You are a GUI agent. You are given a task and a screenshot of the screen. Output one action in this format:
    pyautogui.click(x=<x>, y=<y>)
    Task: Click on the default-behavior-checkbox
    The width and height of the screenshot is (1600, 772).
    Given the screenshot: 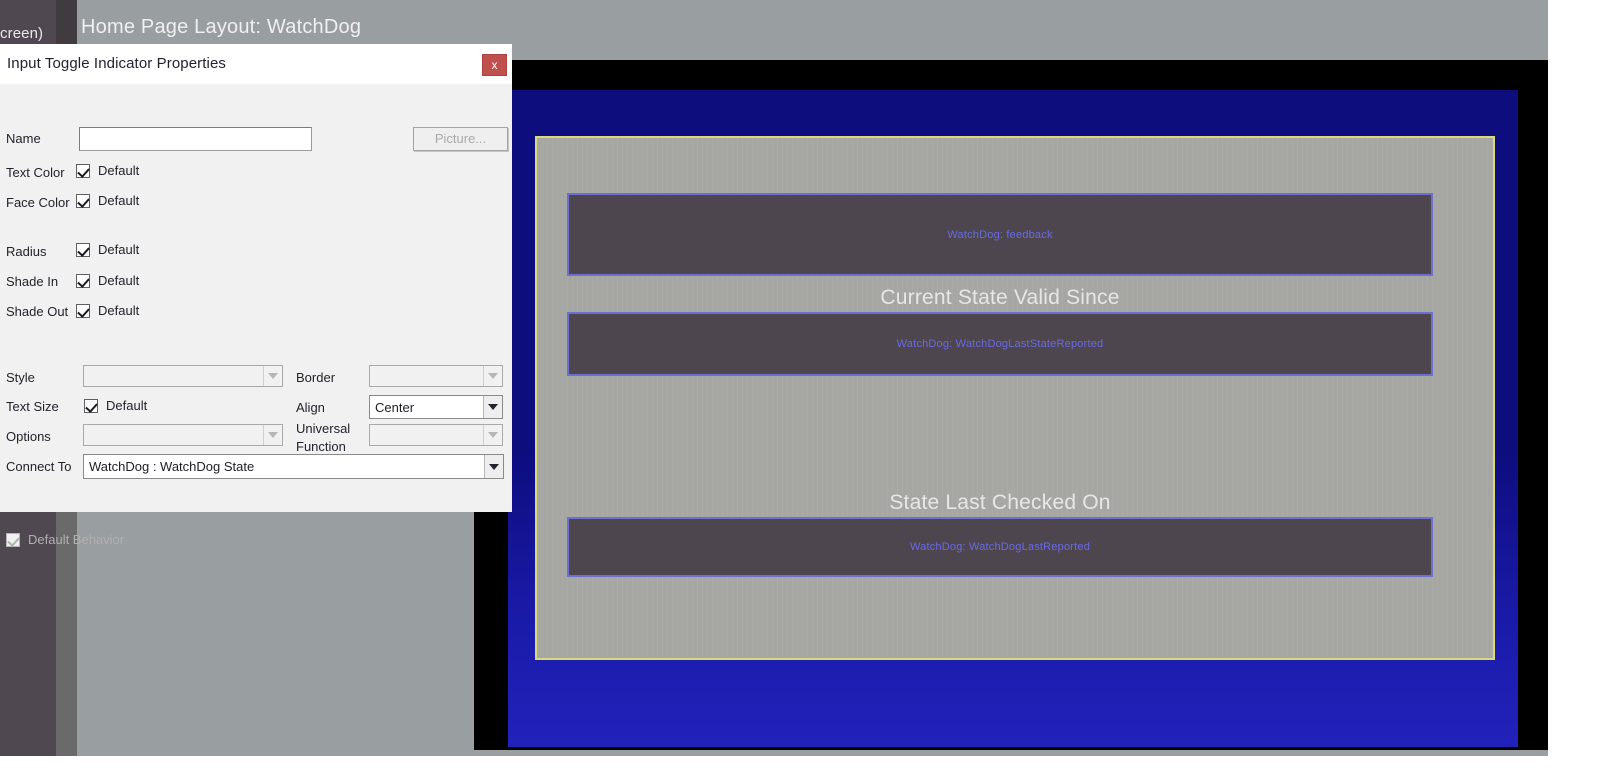 What is the action you would take?
    pyautogui.click(x=13, y=539)
    